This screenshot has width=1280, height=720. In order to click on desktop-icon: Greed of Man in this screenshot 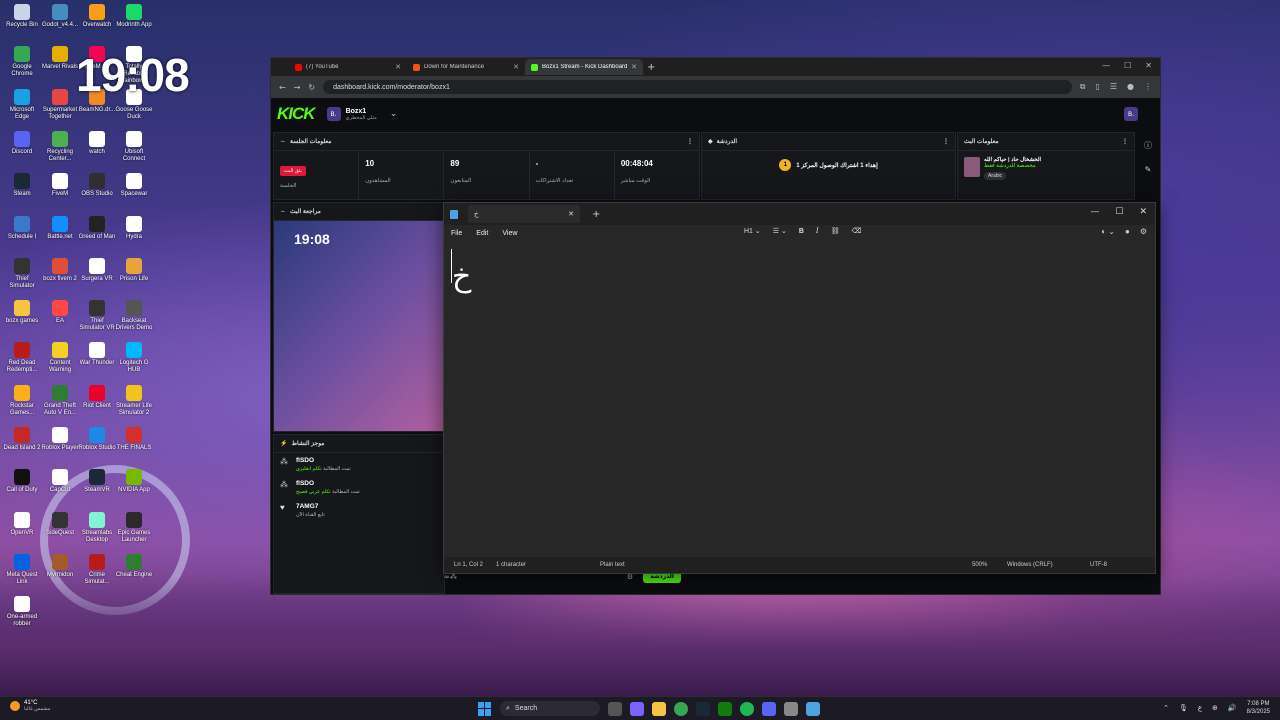, I will do `click(97, 228)`.